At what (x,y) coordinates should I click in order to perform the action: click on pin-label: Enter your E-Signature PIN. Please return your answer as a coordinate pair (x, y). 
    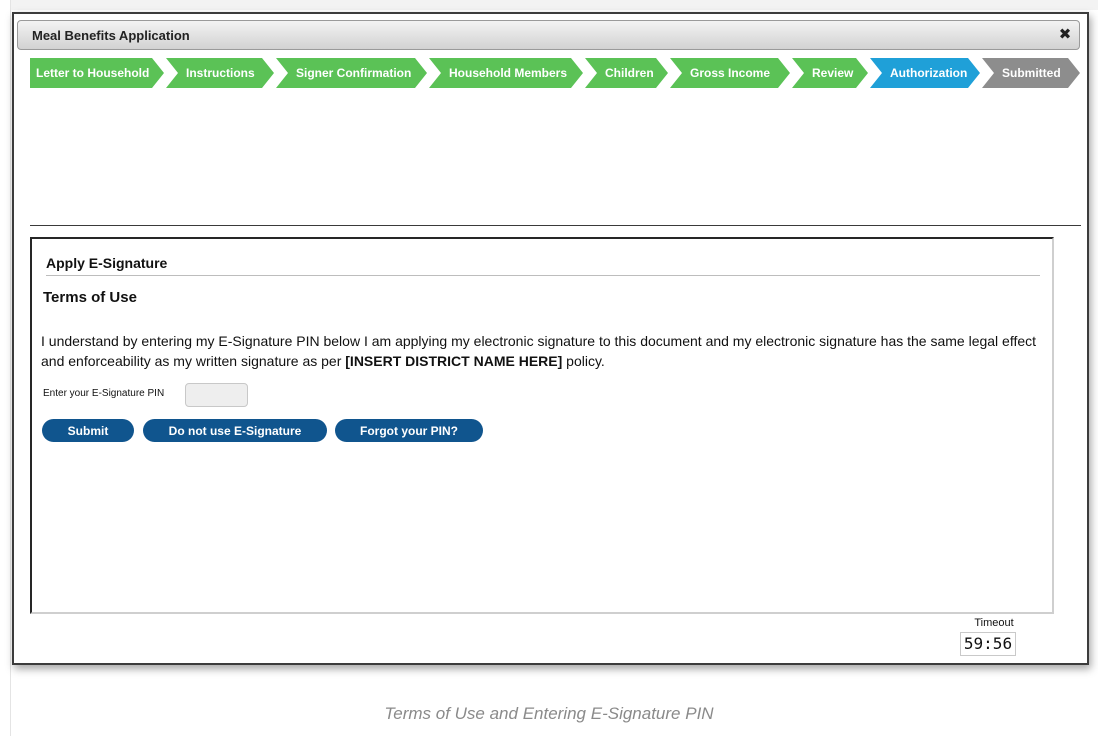
    Looking at the image, I should click on (104, 393).